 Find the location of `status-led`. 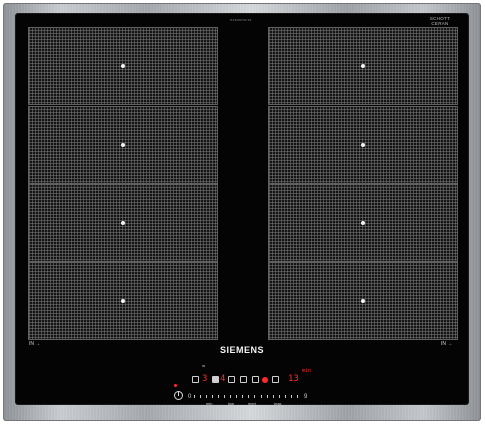

status-led is located at coordinates (175, 385).